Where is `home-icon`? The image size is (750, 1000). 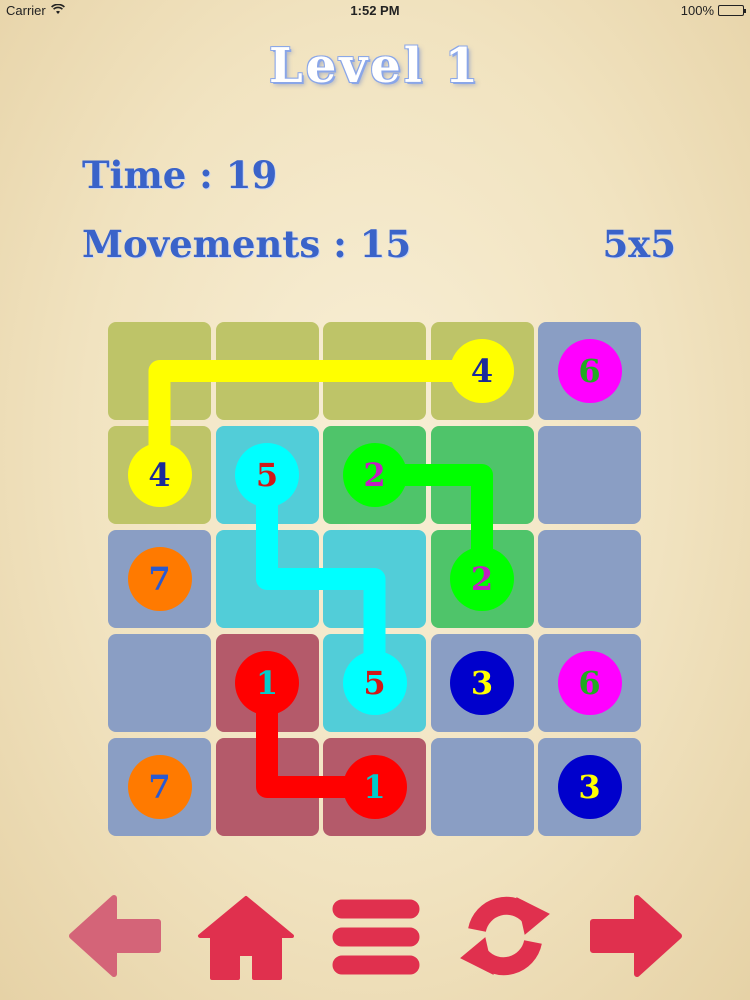
home-icon is located at coordinates (246, 938).